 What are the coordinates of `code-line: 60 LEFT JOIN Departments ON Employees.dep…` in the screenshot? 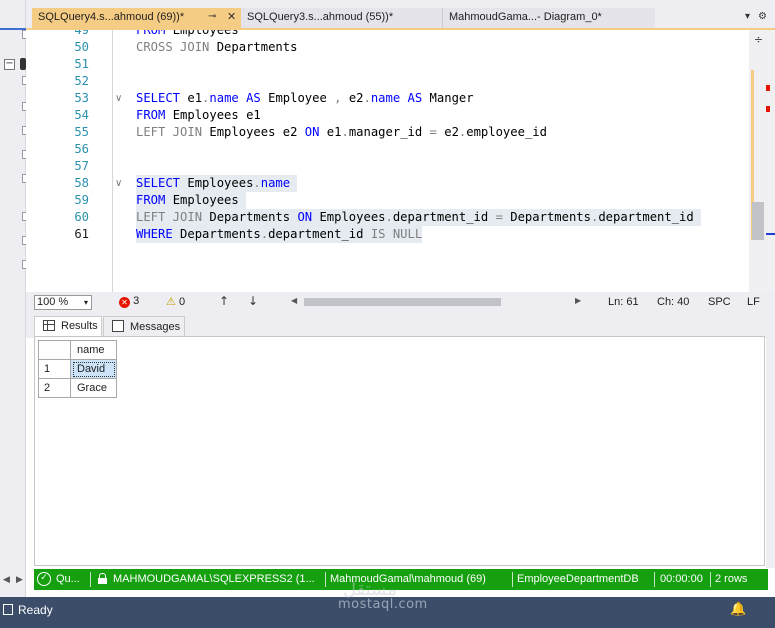 It's located at (387, 217).